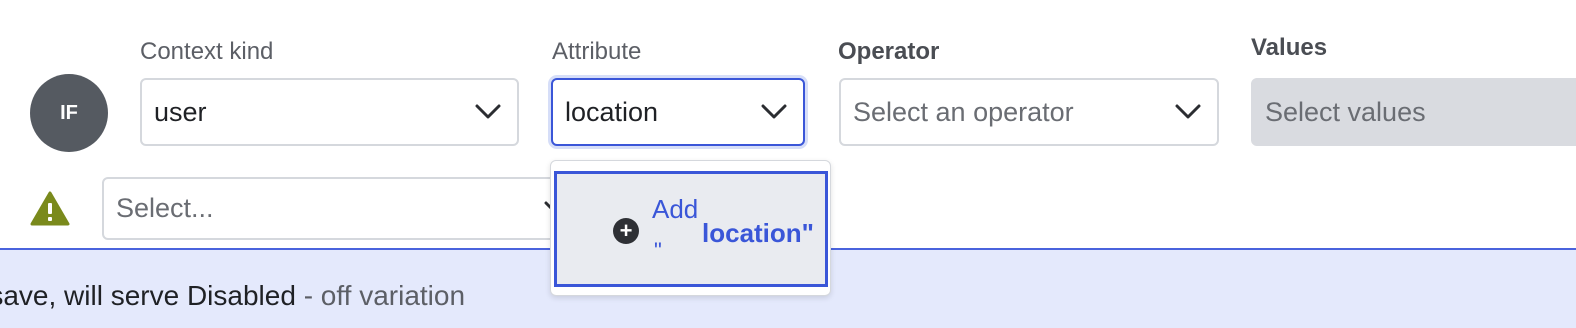 The image size is (1576, 328). I want to click on add-attribute-option: + Add " location", so click(691, 229).